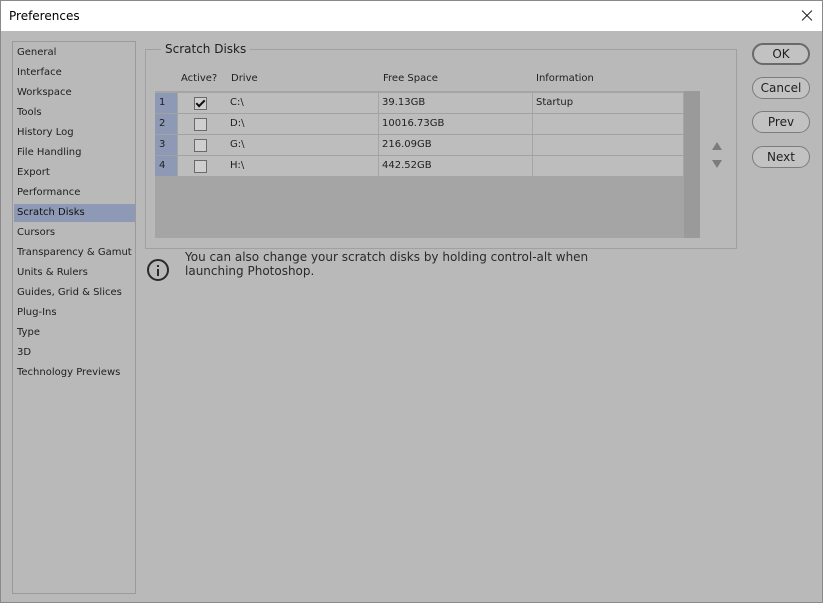 The image size is (823, 603). I want to click on drive-cell: G:\, so click(278, 145).